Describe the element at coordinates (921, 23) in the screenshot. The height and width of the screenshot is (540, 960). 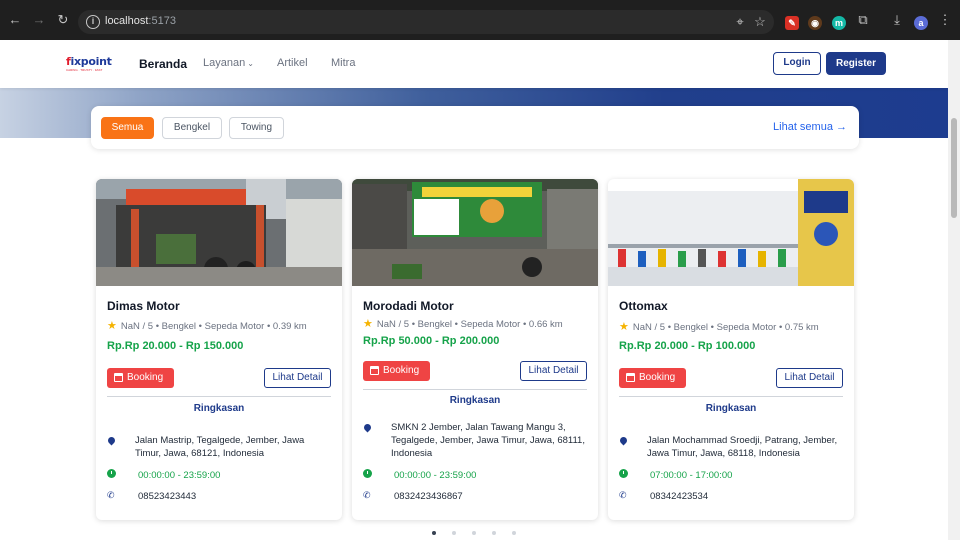
I see `profile-avatar: a` at that location.